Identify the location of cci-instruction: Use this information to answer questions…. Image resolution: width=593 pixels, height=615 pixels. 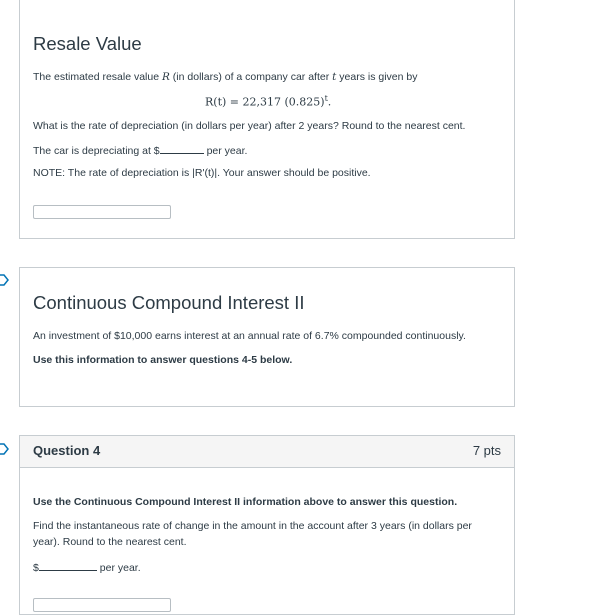
(163, 360).